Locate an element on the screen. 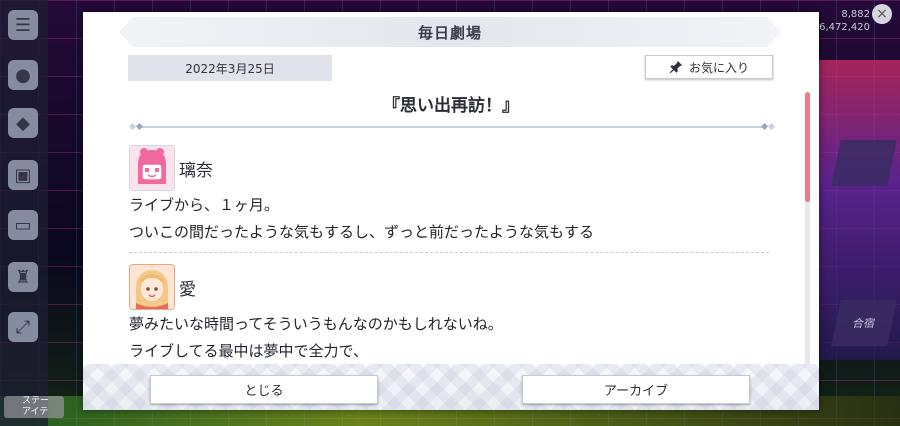 The width and height of the screenshot is (900, 426). trophy-icon: ♜ is located at coordinates (23, 277).